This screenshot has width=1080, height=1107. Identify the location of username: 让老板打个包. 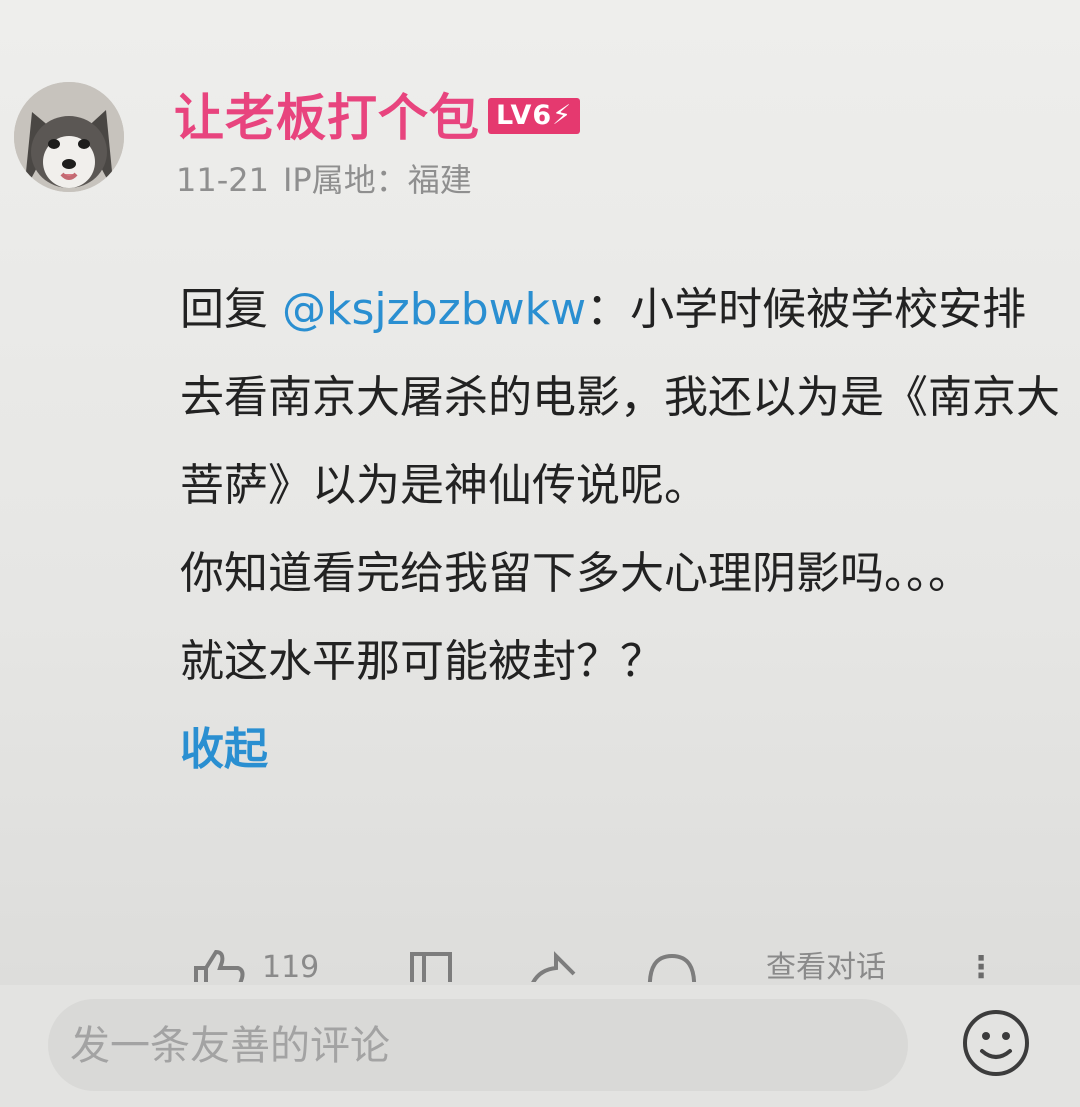
(327, 118).